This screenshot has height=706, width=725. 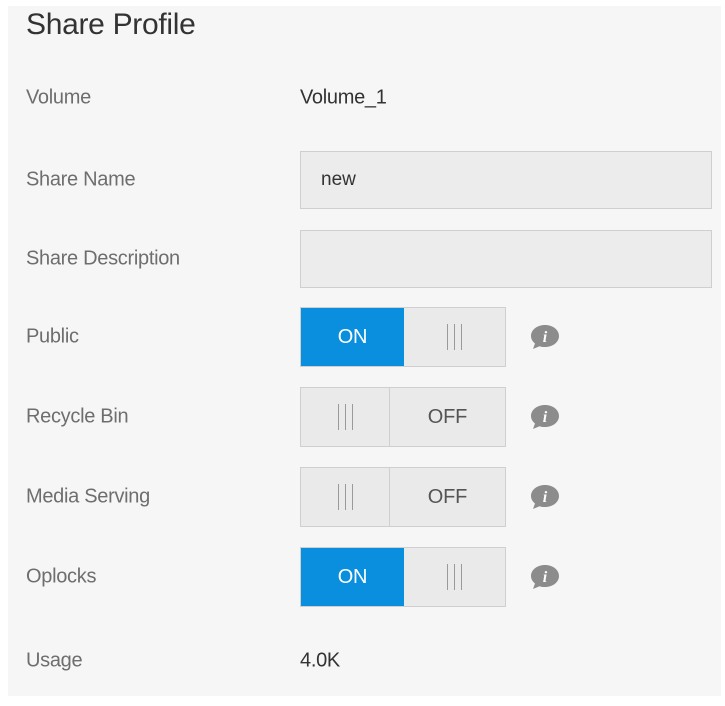 What do you see at coordinates (320, 660) in the screenshot?
I see `usage-value: 4.0K` at bounding box center [320, 660].